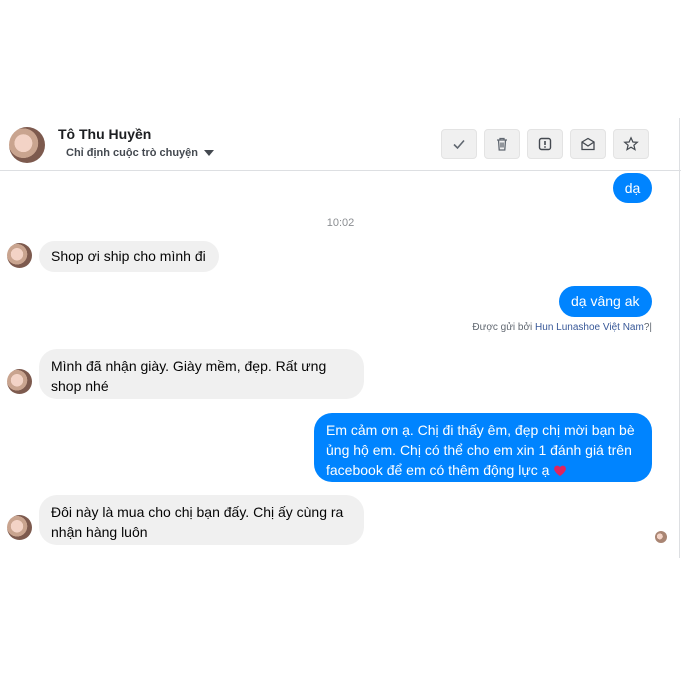  Describe the element at coordinates (589, 327) in the screenshot. I see `sent-by-page-link: Hun Lunashoe Việt Nam` at that location.